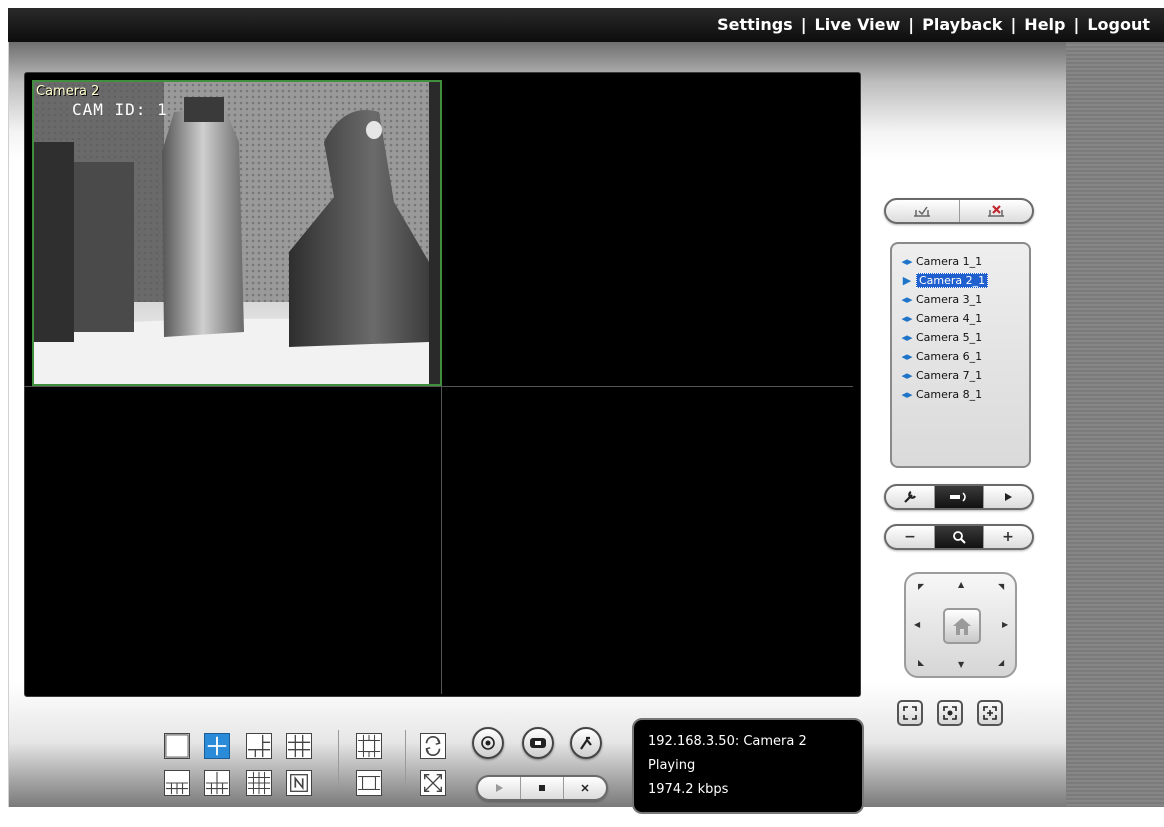 The width and height of the screenshot is (1164, 827). I want to click on layout-thirteen-icon, so click(369, 746).